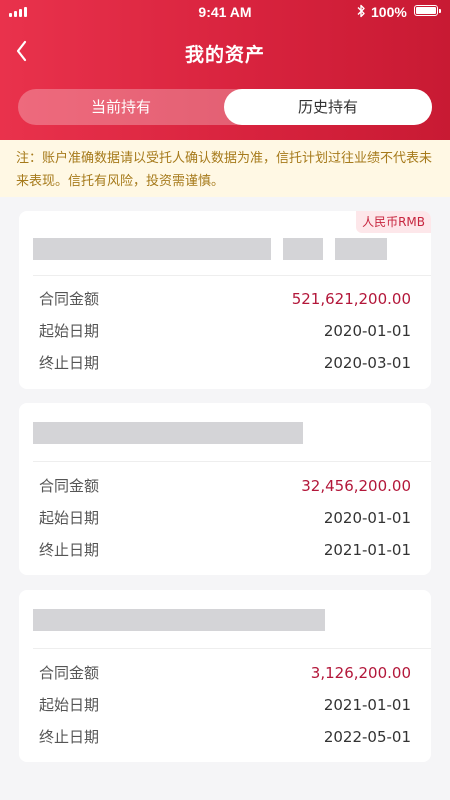 Image resolution: width=450 pixels, height=800 pixels. Describe the element at coordinates (367, 737) in the screenshot. I see `end-date-value: 2022-05-01` at that location.